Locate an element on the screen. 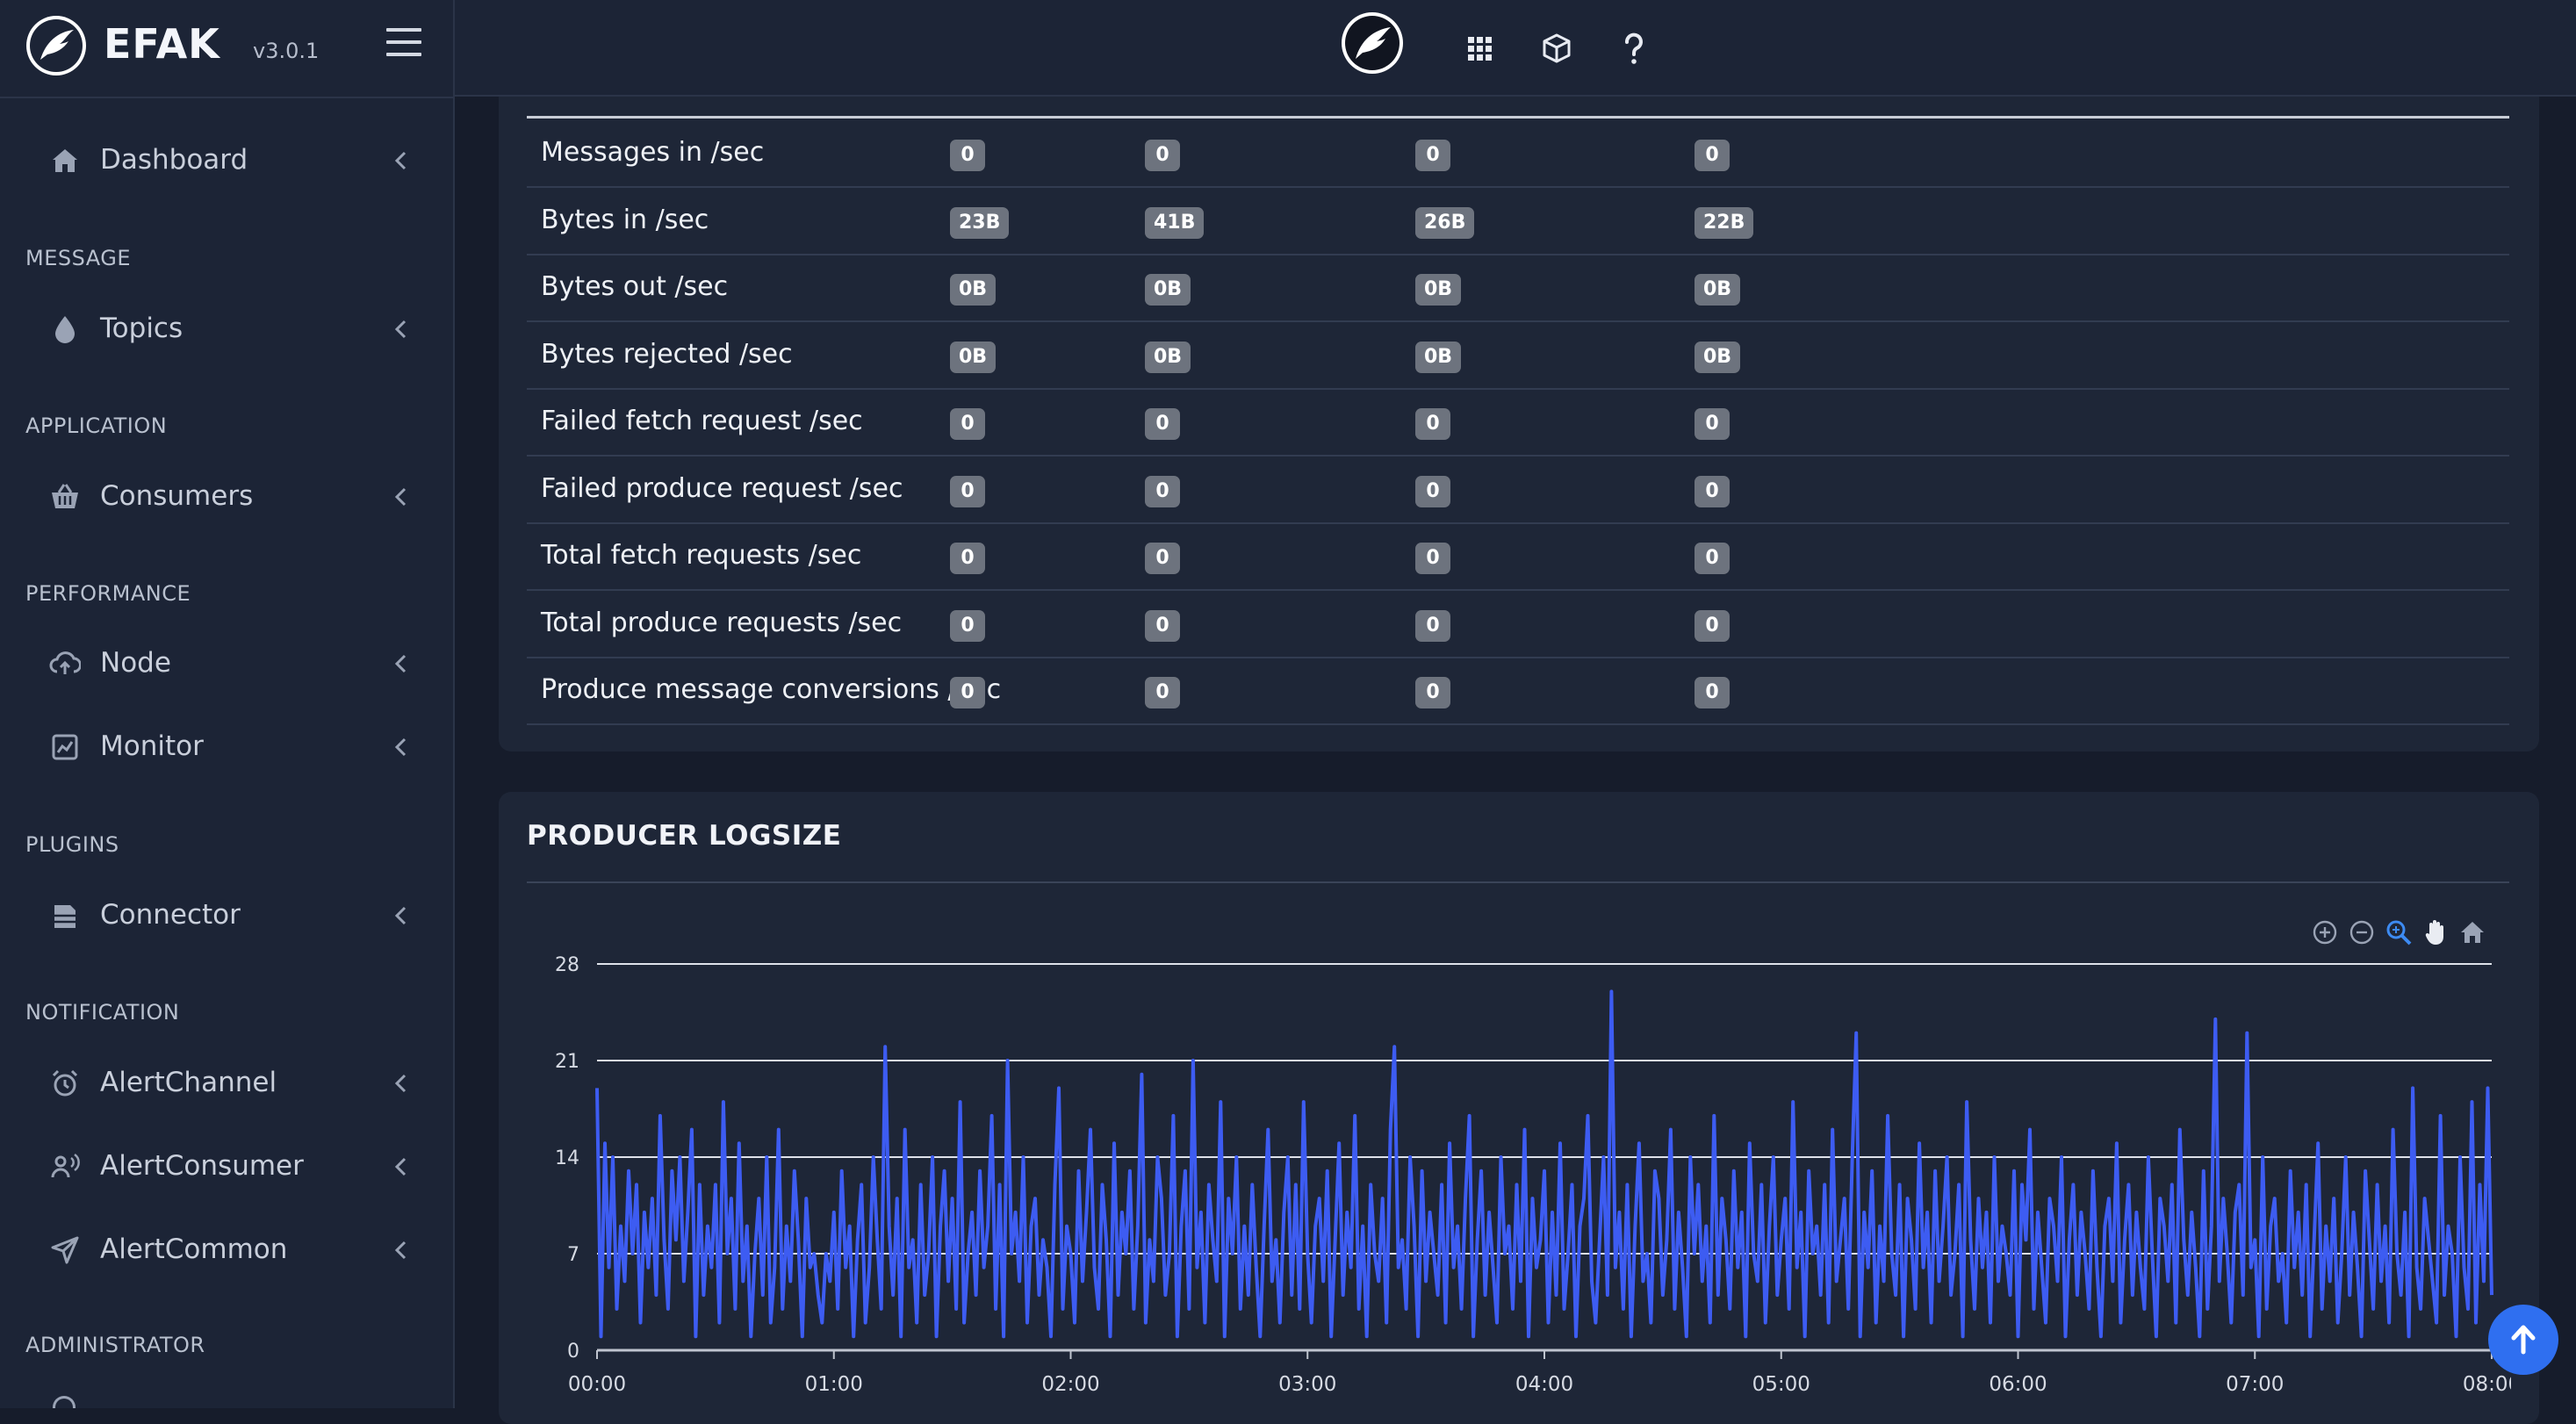 The height and width of the screenshot is (1424, 2576). table-row: Messages in /sec 0 0 0 0 is located at coordinates (1518, 153).